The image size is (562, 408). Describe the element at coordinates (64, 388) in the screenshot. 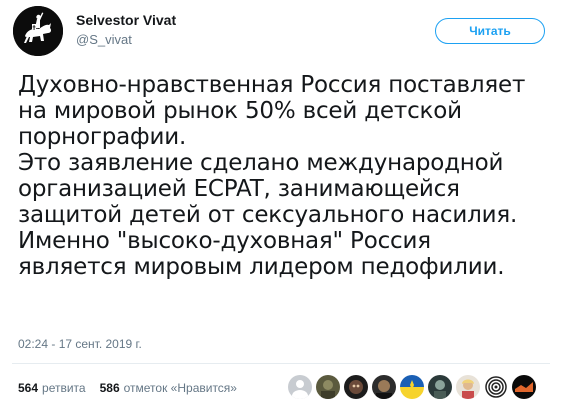

I see `retweets-label: ретвита` at that location.